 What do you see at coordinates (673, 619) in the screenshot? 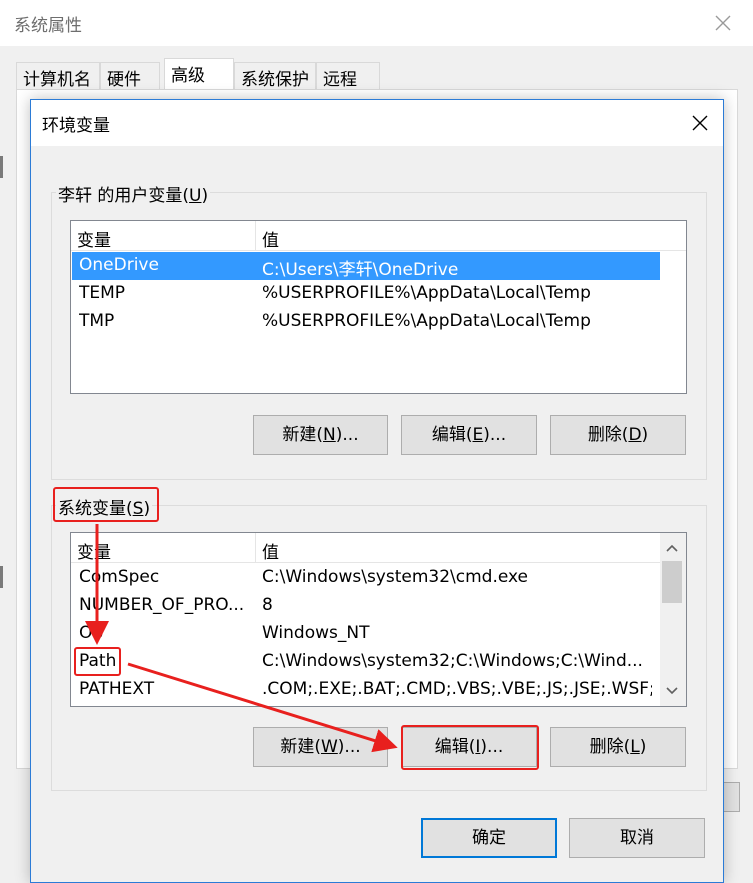
I see `vertical-scrollbar` at bounding box center [673, 619].